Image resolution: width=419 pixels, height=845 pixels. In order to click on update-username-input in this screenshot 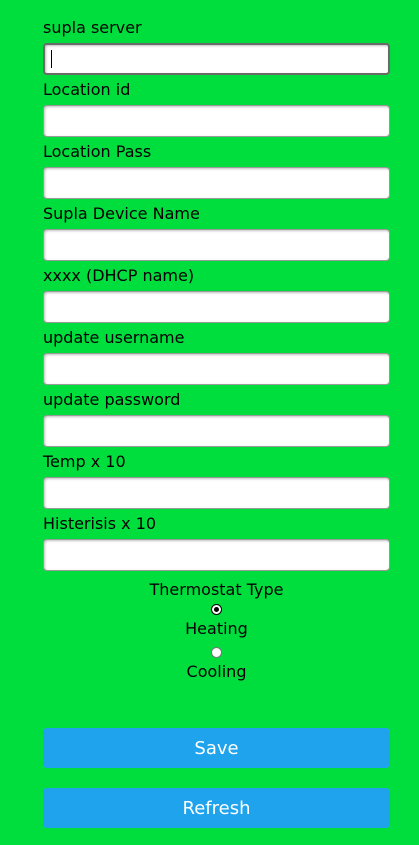, I will do `click(216, 369)`.